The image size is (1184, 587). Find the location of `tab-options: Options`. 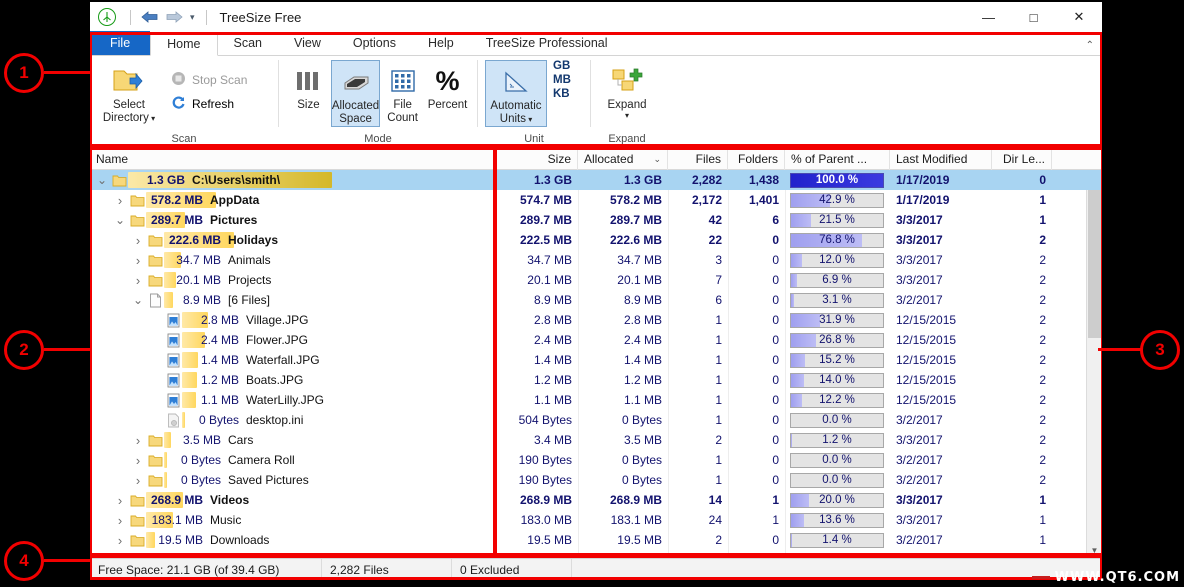

tab-options: Options is located at coordinates (374, 43).